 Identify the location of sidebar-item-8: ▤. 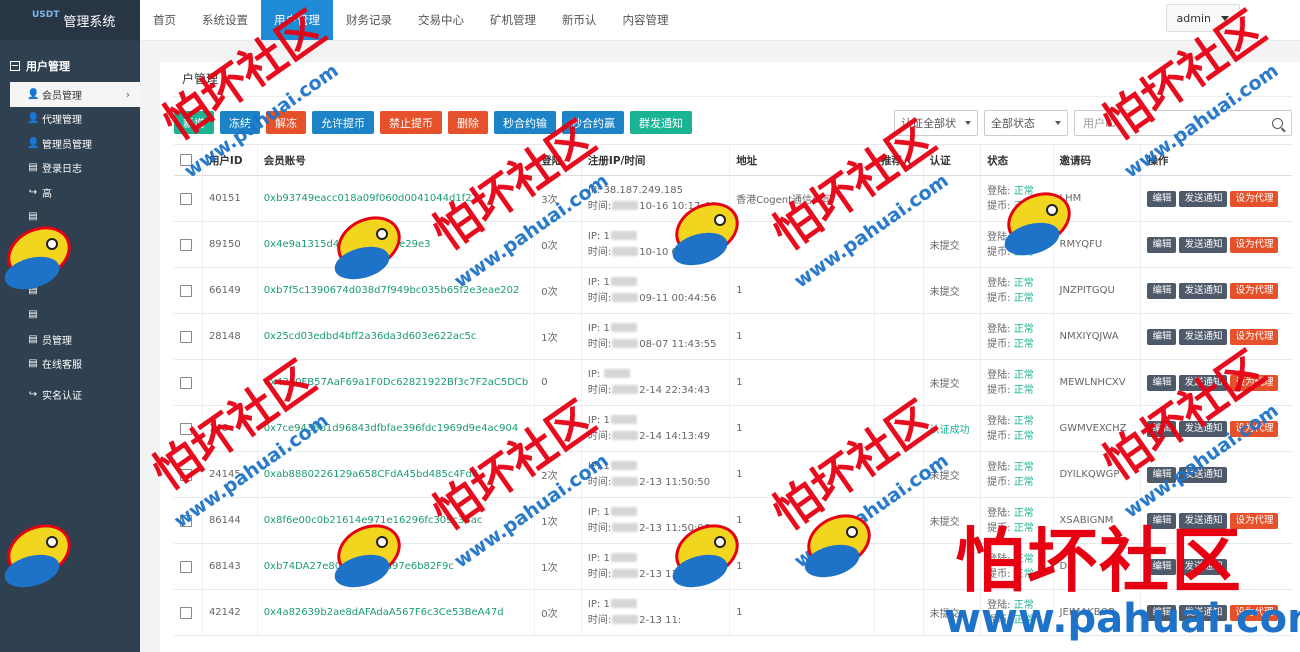
(70, 290).